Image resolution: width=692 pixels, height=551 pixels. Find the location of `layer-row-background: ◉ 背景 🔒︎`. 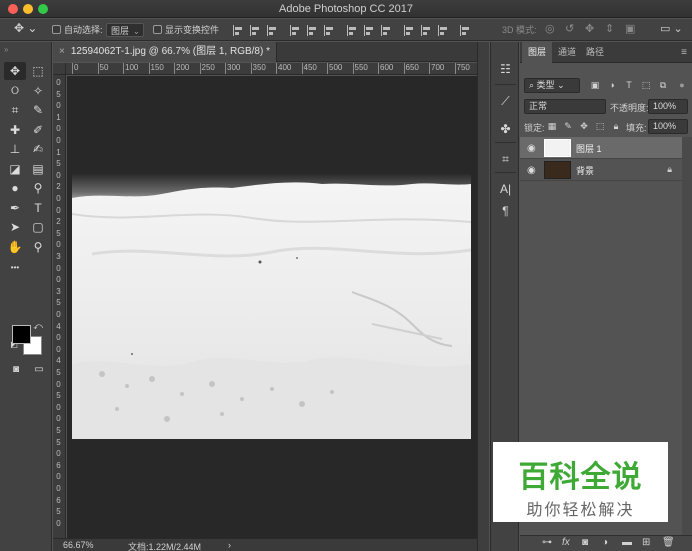

layer-row-background: ◉ 背景 🔒︎ is located at coordinates (601, 170).